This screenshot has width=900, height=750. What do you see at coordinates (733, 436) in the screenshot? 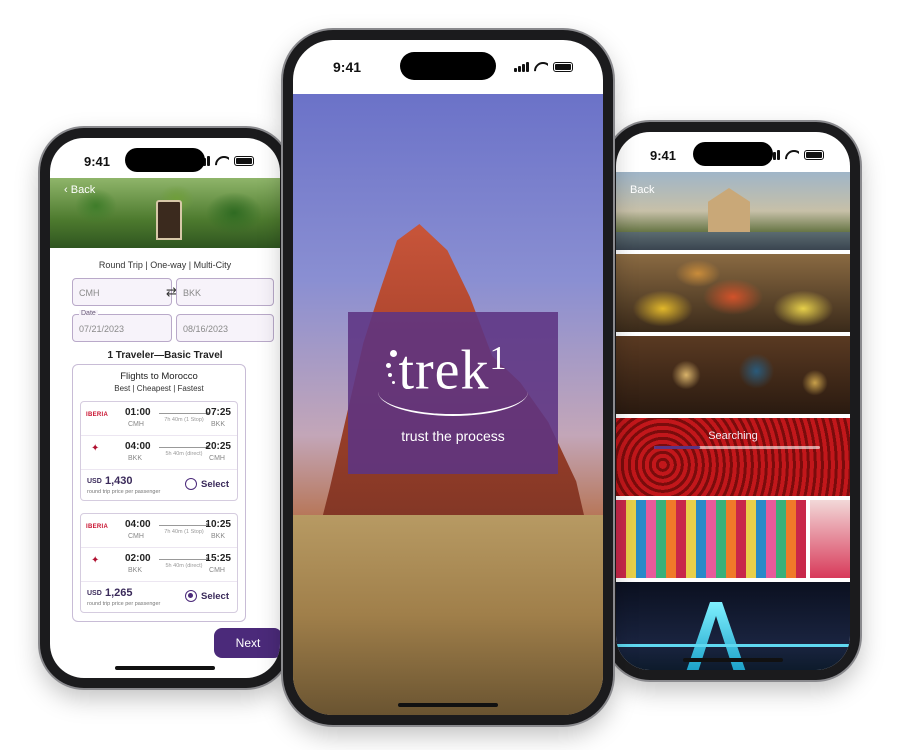
I see `searching-label: Searching` at bounding box center [733, 436].